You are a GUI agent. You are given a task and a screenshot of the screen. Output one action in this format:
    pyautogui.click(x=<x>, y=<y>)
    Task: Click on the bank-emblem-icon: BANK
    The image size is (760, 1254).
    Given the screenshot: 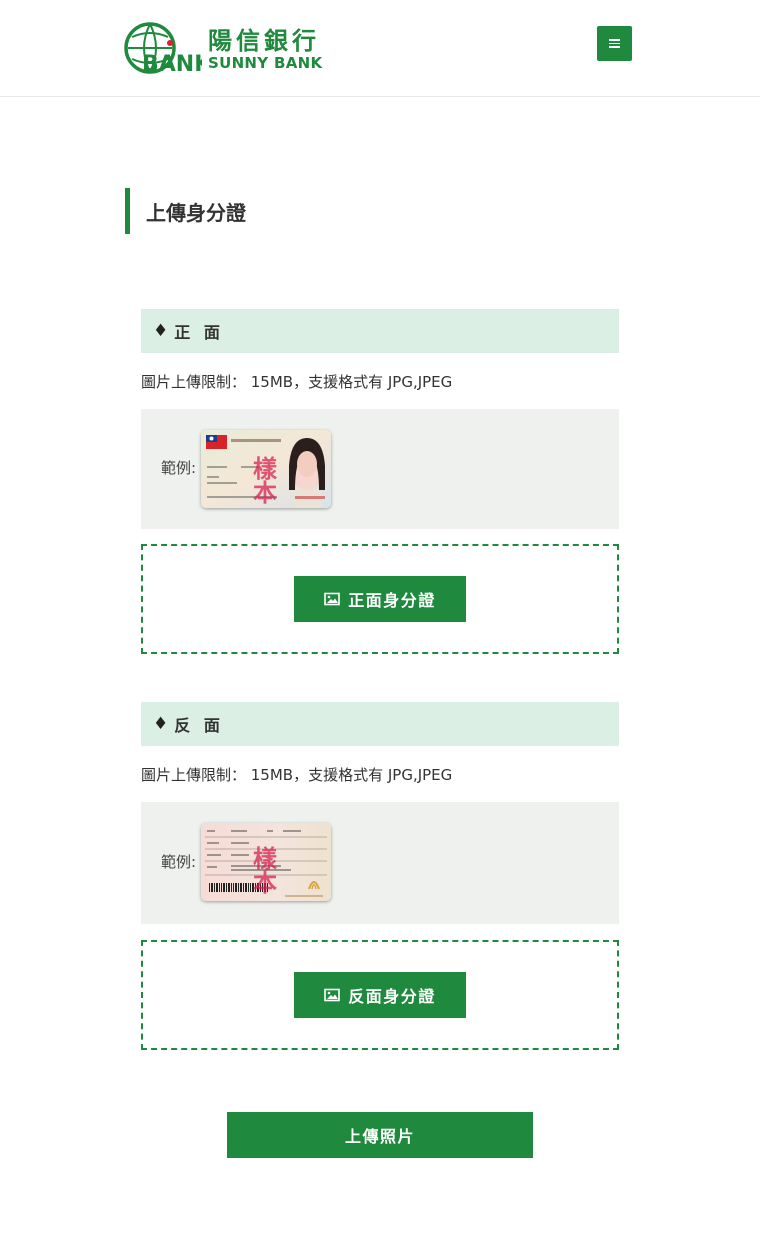 What is the action you would take?
    pyautogui.click(x=163, y=48)
    